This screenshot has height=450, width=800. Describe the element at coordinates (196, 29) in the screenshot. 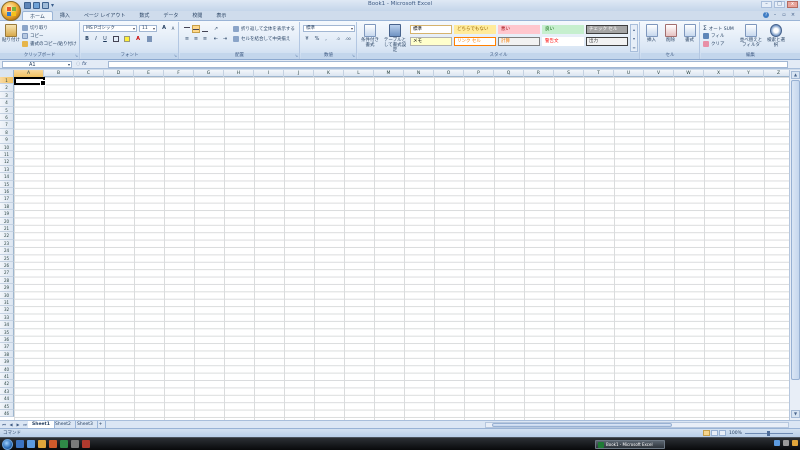

I see `align-middle-button` at that location.